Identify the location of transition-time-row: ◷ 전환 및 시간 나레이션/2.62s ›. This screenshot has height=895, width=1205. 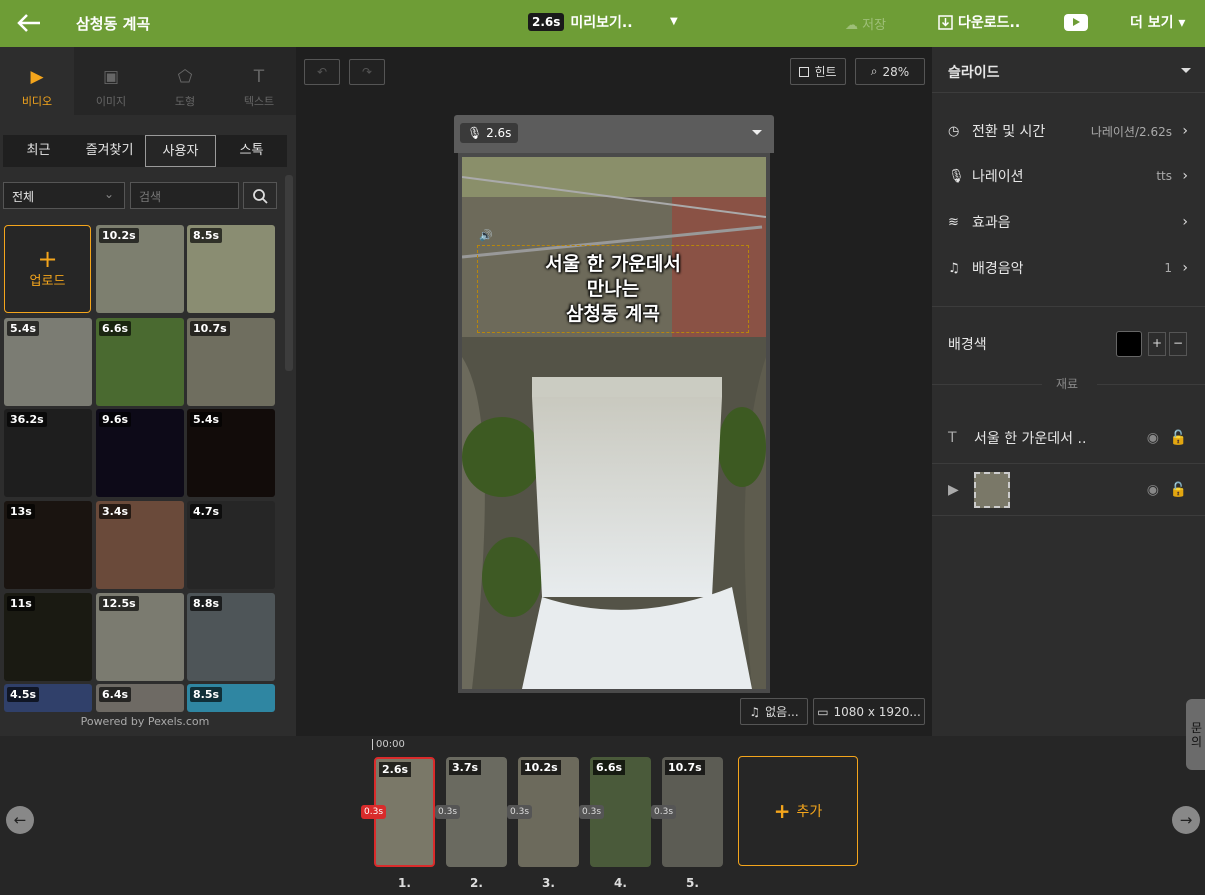
(1068, 131).